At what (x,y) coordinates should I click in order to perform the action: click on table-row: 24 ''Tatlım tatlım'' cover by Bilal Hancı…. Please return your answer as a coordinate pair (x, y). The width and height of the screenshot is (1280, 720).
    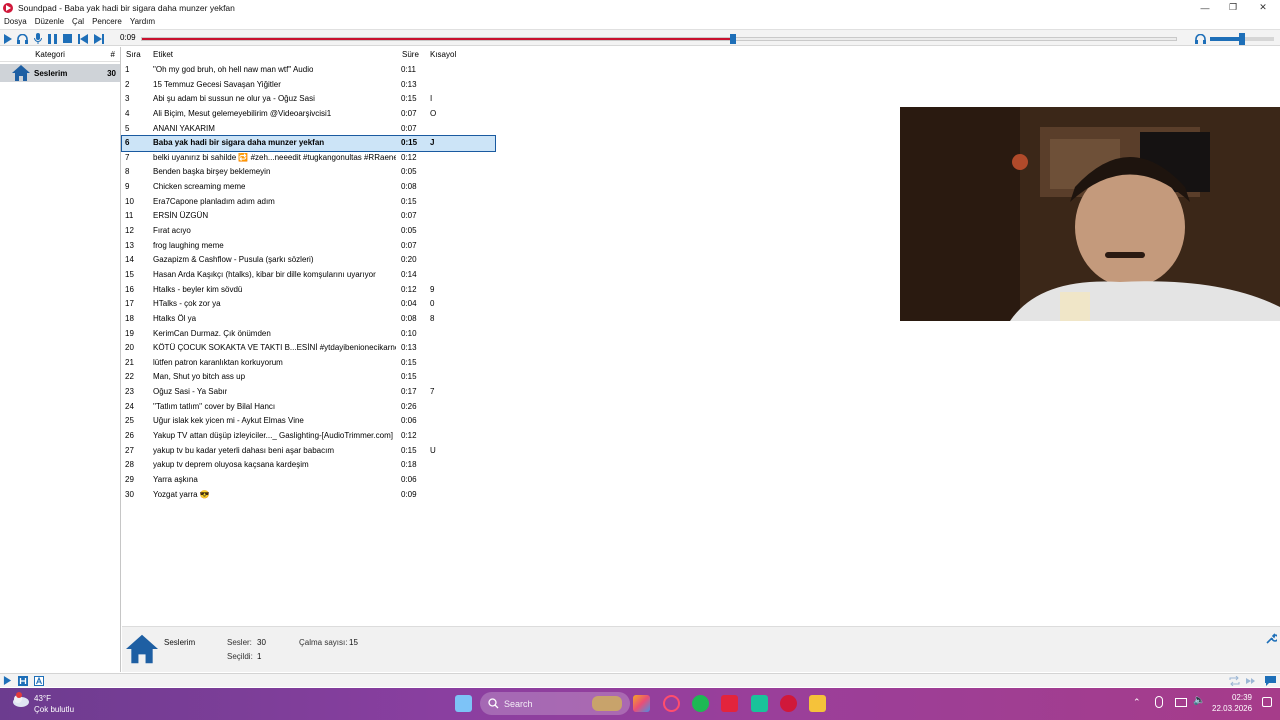
    Looking at the image, I should click on (312, 407).